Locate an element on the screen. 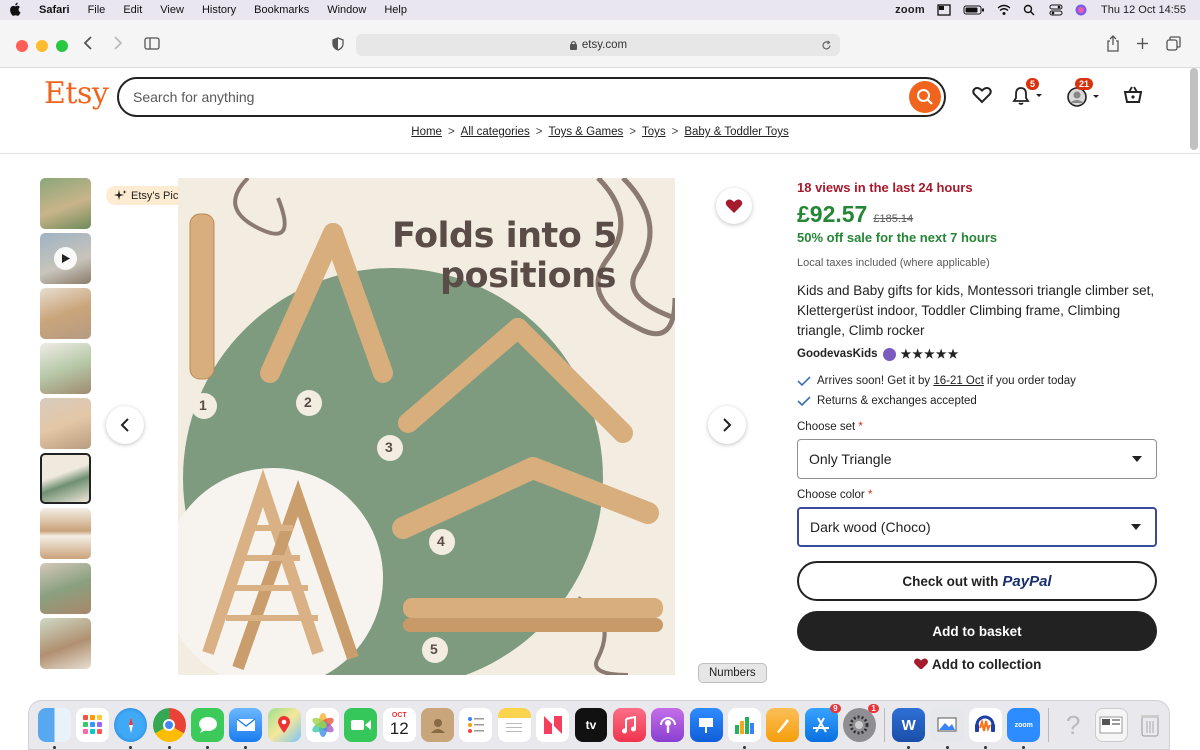  reload-icon is located at coordinates (826, 45).